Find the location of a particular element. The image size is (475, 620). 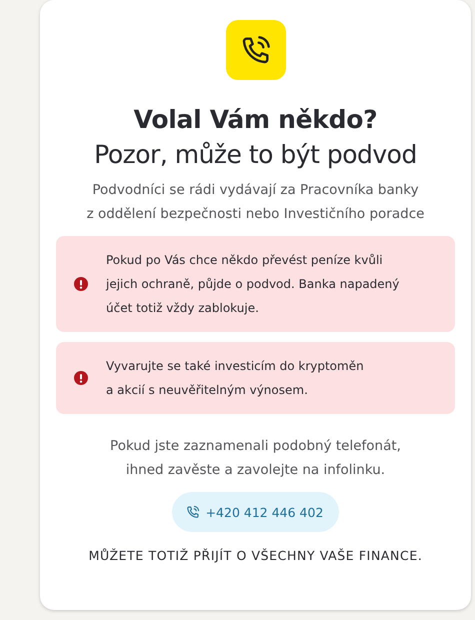

advice-text: Pokud jste zaznamenali podobný telefonát, ihned zavěste a zavolejte na infolinku. is located at coordinates (255, 458).